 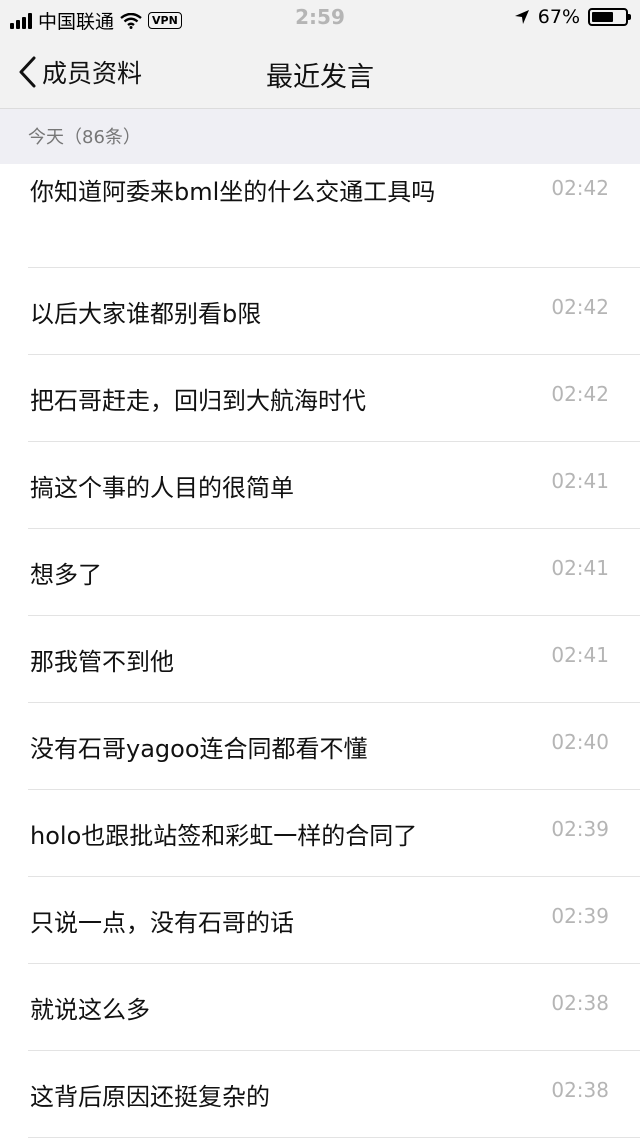 What do you see at coordinates (102, 662) in the screenshot?
I see `message-text: 那我管不到他` at bounding box center [102, 662].